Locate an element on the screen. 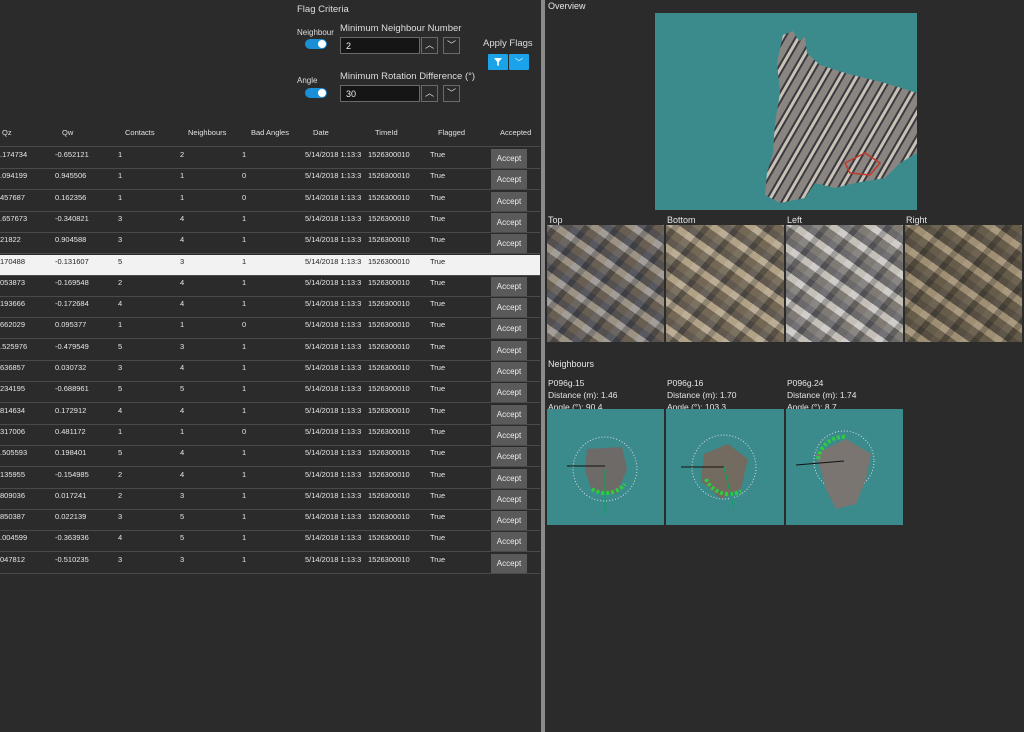  neighbour-id: P096g.24 is located at coordinates (805, 383).